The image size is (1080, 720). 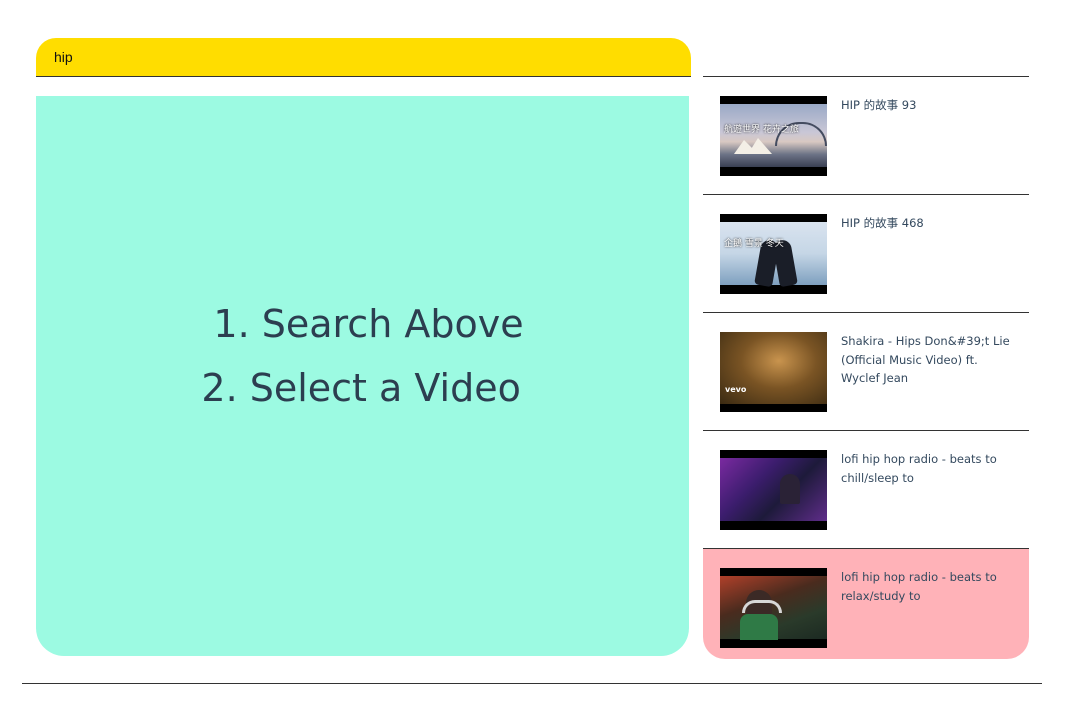 What do you see at coordinates (759, 627) in the screenshot?
I see `girl-body-shape` at bounding box center [759, 627].